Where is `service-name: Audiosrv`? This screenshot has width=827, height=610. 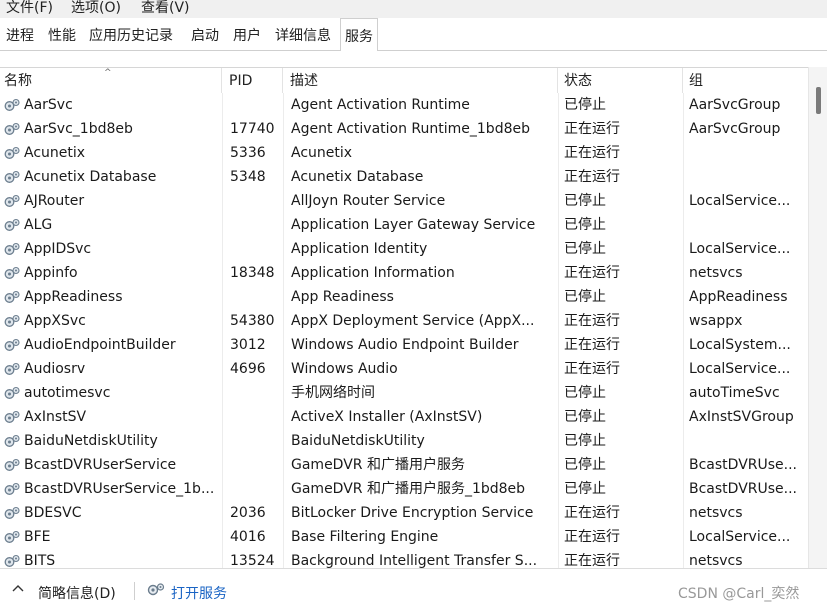
service-name: Audiosrv is located at coordinates (55, 369).